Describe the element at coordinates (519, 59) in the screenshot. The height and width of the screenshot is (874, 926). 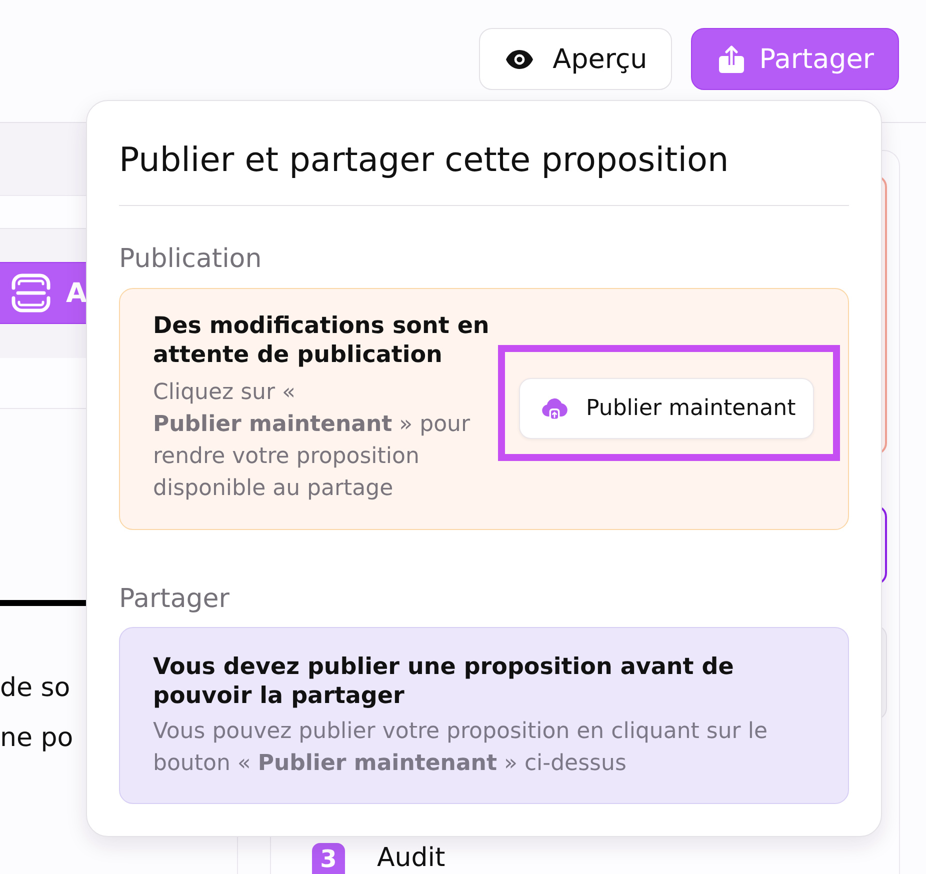
I see `eye-icon` at that location.